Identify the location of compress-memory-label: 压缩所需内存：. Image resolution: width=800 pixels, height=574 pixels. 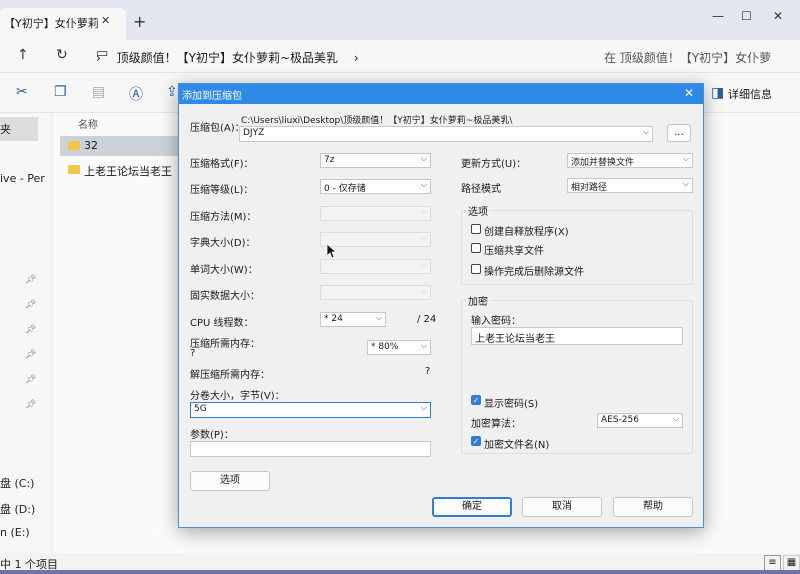
(225, 344).